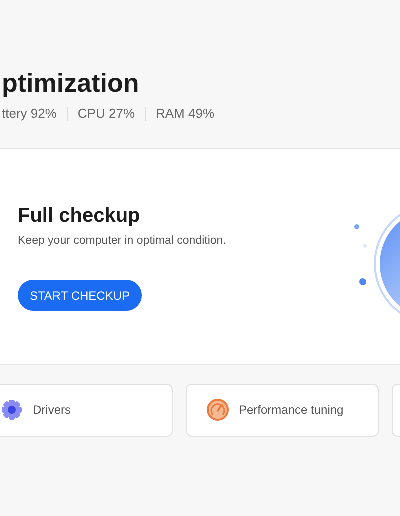 This screenshot has width=400, height=516. What do you see at coordinates (86, 410) in the screenshot?
I see `tool-card: Drivers` at bounding box center [86, 410].